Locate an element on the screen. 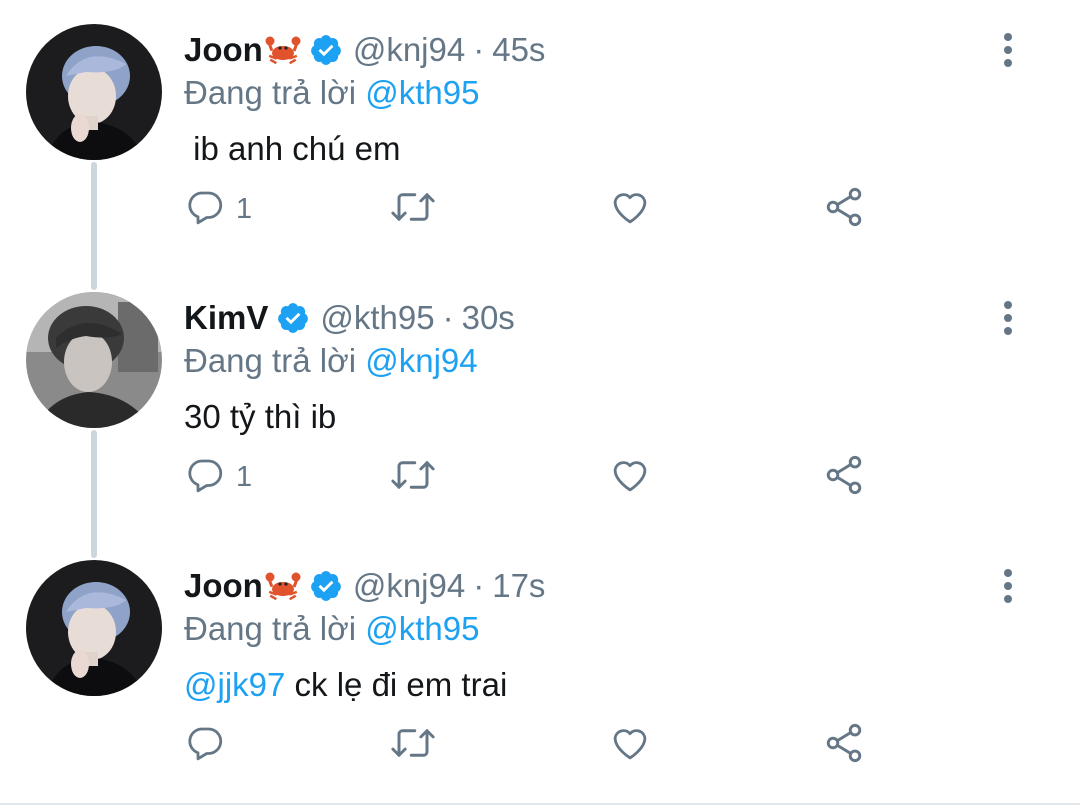 This screenshot has height=805, width=1080. tweet-header: Joon @knj94 · 17s is located at coordinates (364, 586).